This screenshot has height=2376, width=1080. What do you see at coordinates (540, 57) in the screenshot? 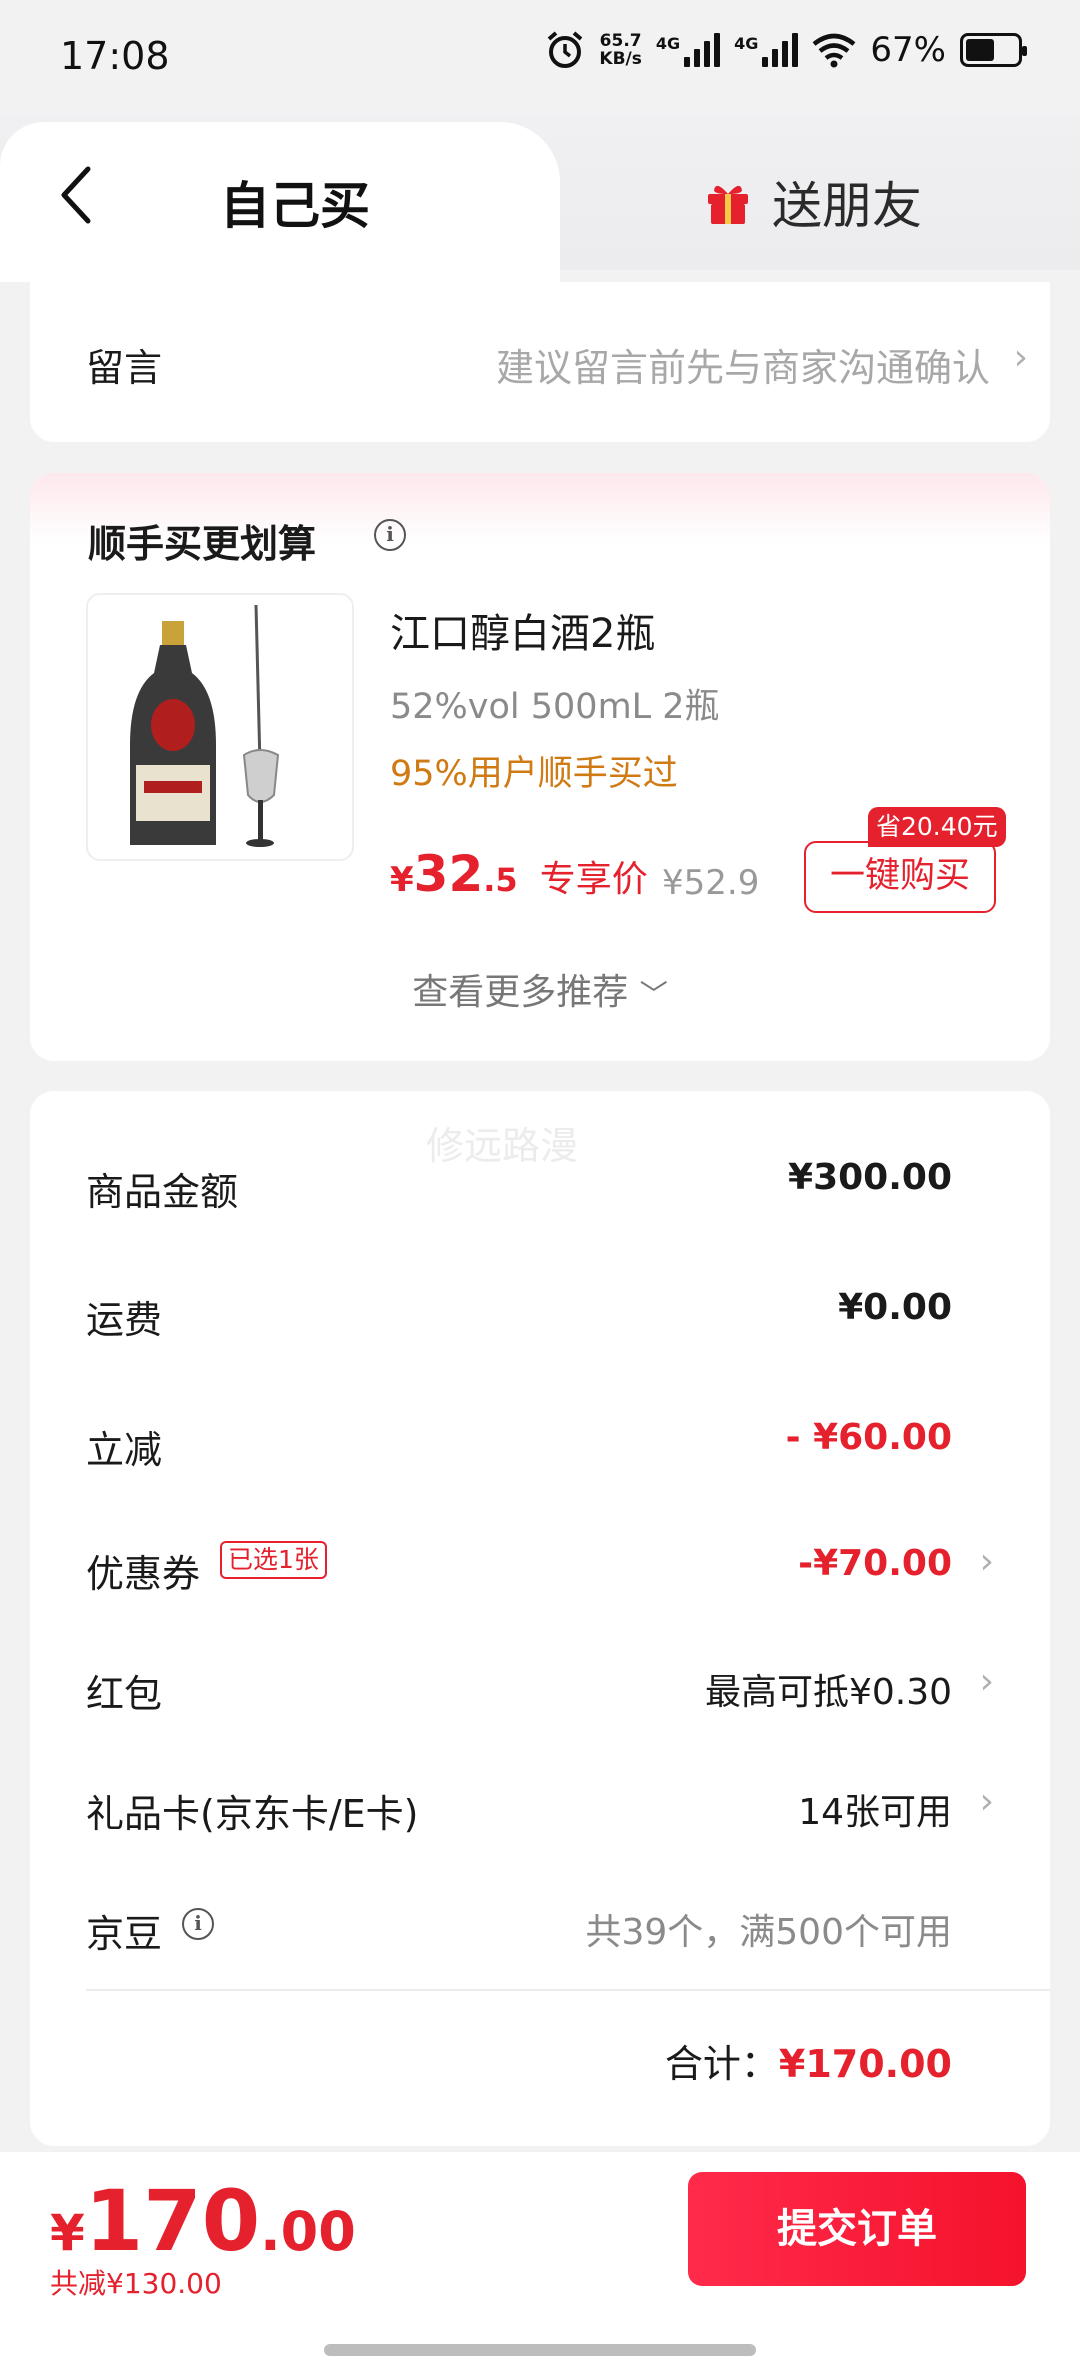
I see `status-bar: 17:08 65.7 KB/s 4G 4G 67%` at bounding box center [540, 57].